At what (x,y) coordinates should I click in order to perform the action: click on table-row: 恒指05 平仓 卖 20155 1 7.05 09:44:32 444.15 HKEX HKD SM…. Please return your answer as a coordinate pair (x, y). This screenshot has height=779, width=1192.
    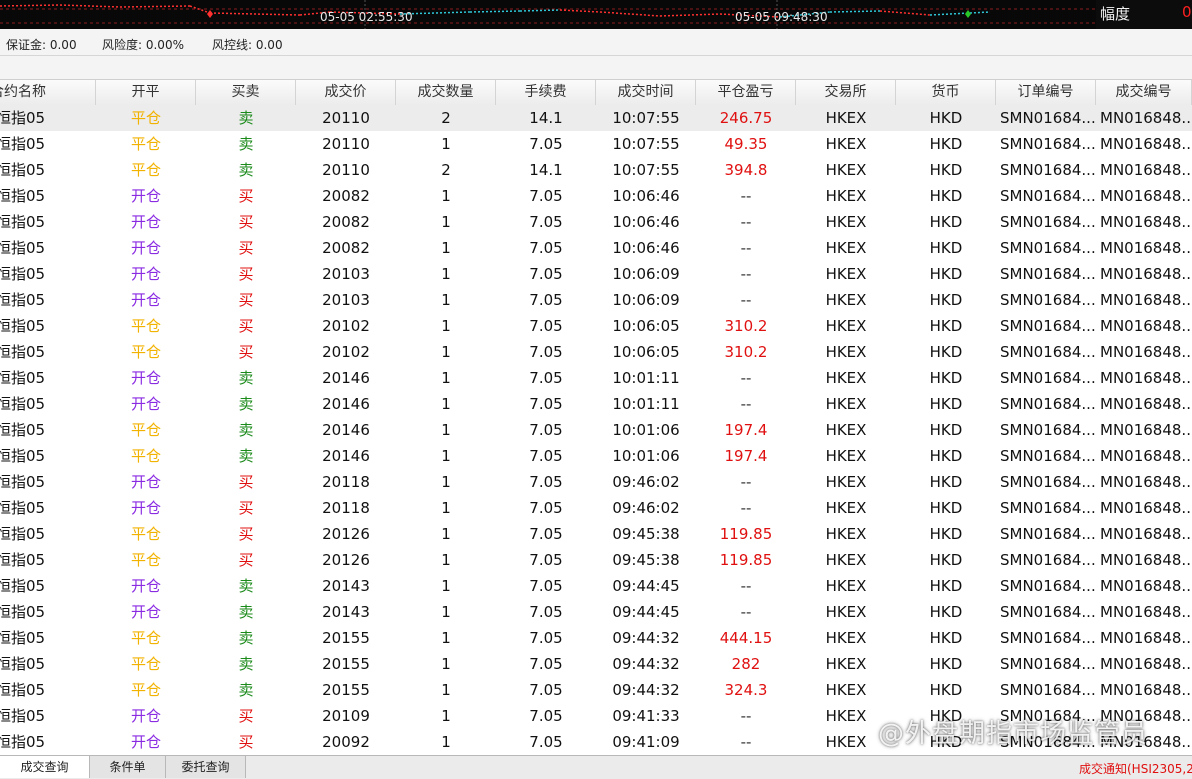
    Looking at the image, I should click on (596, 638).